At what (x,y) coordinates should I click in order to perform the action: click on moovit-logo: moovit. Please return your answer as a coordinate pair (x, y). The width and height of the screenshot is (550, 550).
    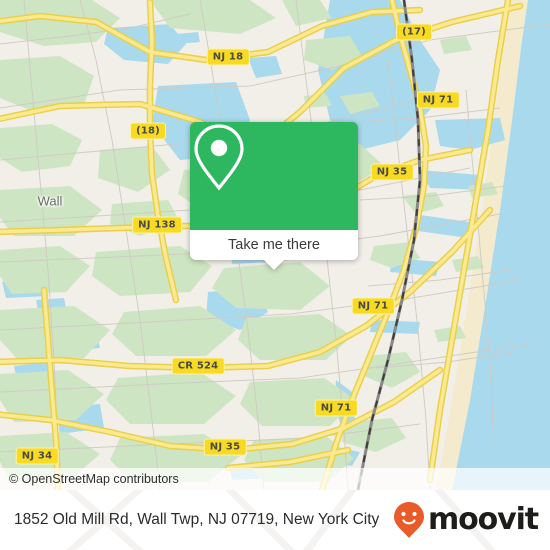
    Looking at the image, I should click on (466, 520).